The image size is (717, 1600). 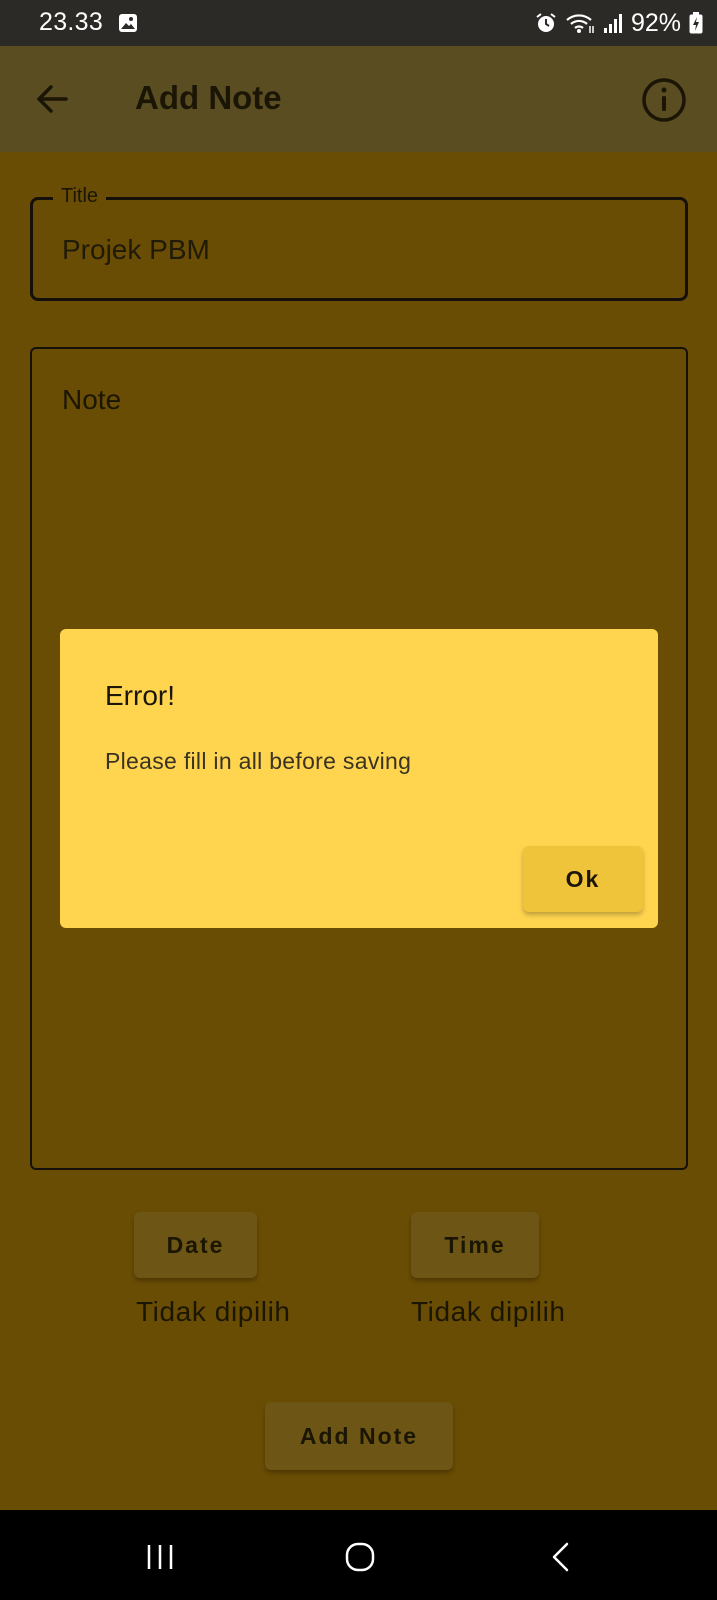 What do you see at coordinates (136, 249) in the screenshot?
I see `title-field-value: Projek PBM` at bounding box center [136, 249].